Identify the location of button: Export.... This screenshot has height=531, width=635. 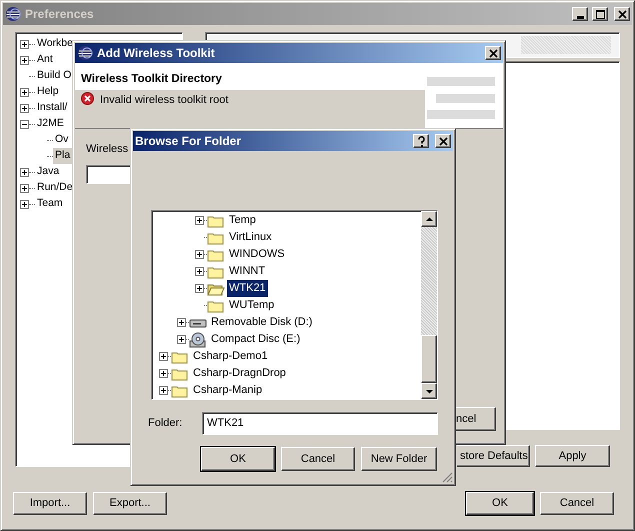
(130, 503).